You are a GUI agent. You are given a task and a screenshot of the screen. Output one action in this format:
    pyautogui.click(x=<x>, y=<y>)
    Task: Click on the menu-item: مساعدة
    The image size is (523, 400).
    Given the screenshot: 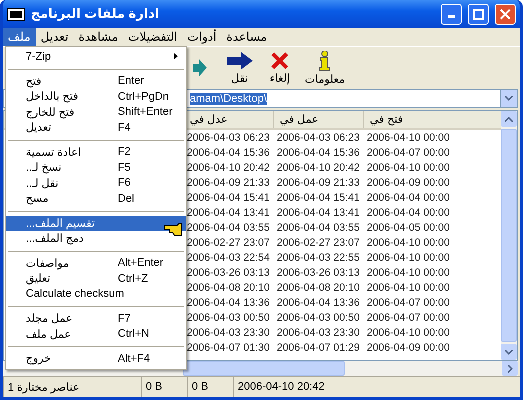 What is the action you would take?
    pyautogui.click(x=247, y=37)
    